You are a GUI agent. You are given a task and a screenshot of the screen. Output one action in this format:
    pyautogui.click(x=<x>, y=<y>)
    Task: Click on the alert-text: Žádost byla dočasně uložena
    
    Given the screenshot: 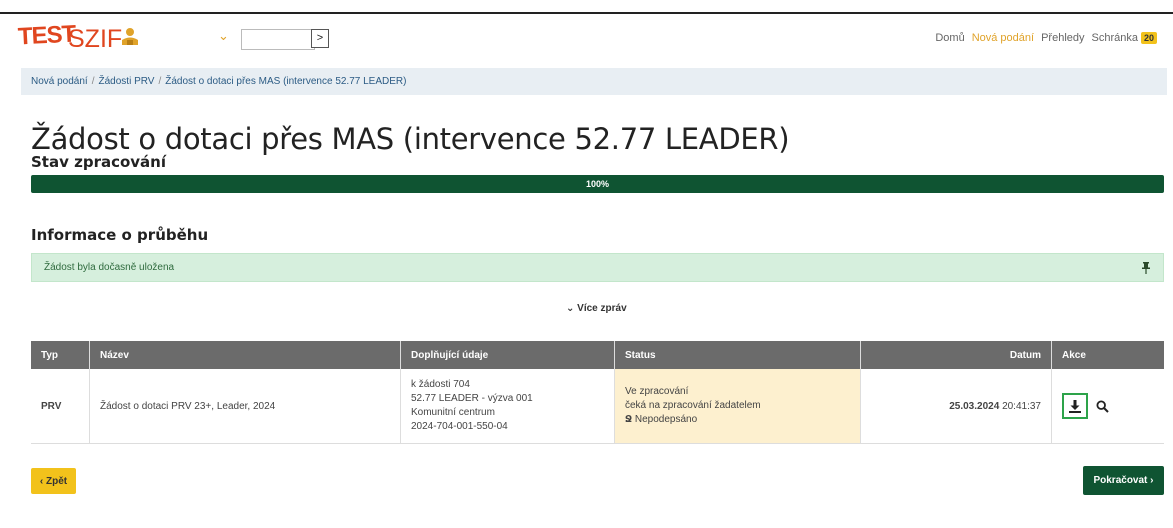 What is the action you would take?
    pyautogui.click(x=109, y=267)
    